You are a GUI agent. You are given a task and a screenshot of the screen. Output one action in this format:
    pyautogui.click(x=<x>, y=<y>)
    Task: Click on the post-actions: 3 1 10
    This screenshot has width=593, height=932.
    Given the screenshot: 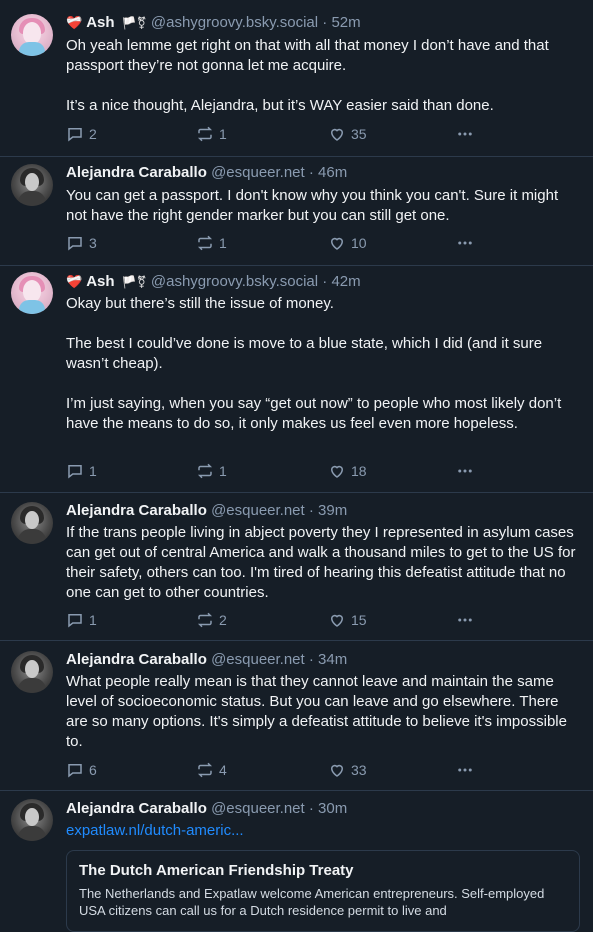 What is the action you would take?
    pyautogui.click(x=276, y=243)
    